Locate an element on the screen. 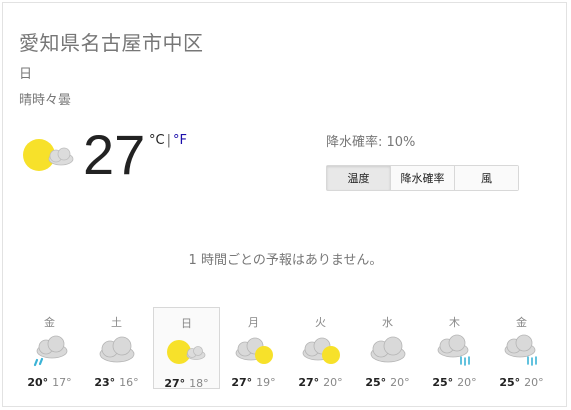  forecast-day: 土 23° 16° is located at coordinates (116, 348).